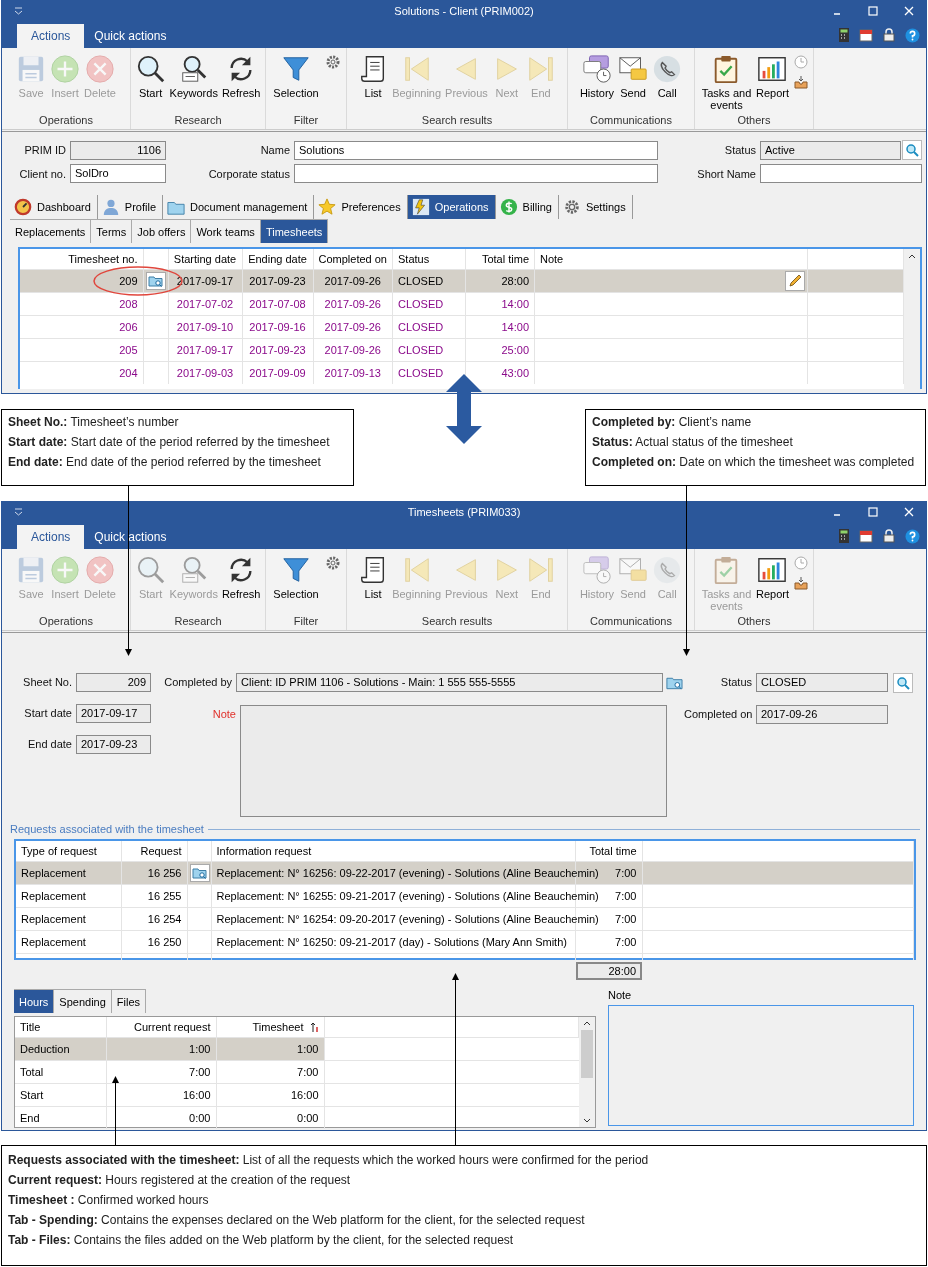 This screenshot has height=1267, width=928. I want to click on table-cell: 2017-09-26, so click(352, 304).